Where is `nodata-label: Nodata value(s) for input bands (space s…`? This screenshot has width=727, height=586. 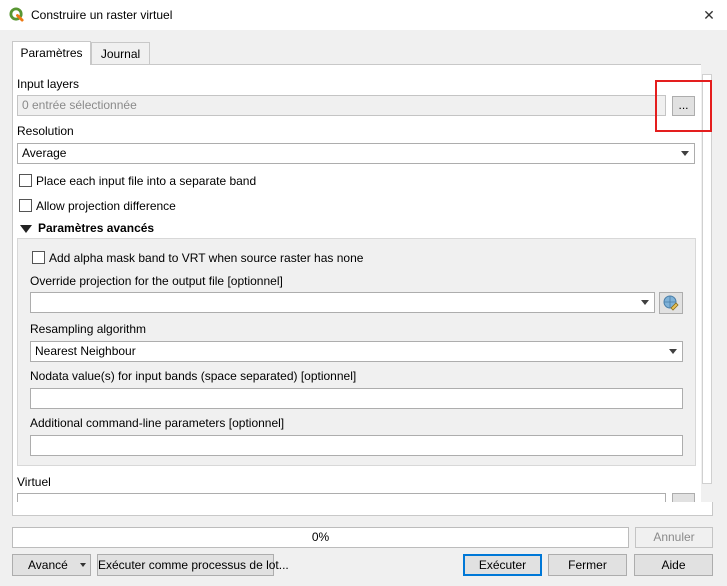 nodata-label: Nodata value(s) for input bands (space s… is located at coordinates (193, 376).